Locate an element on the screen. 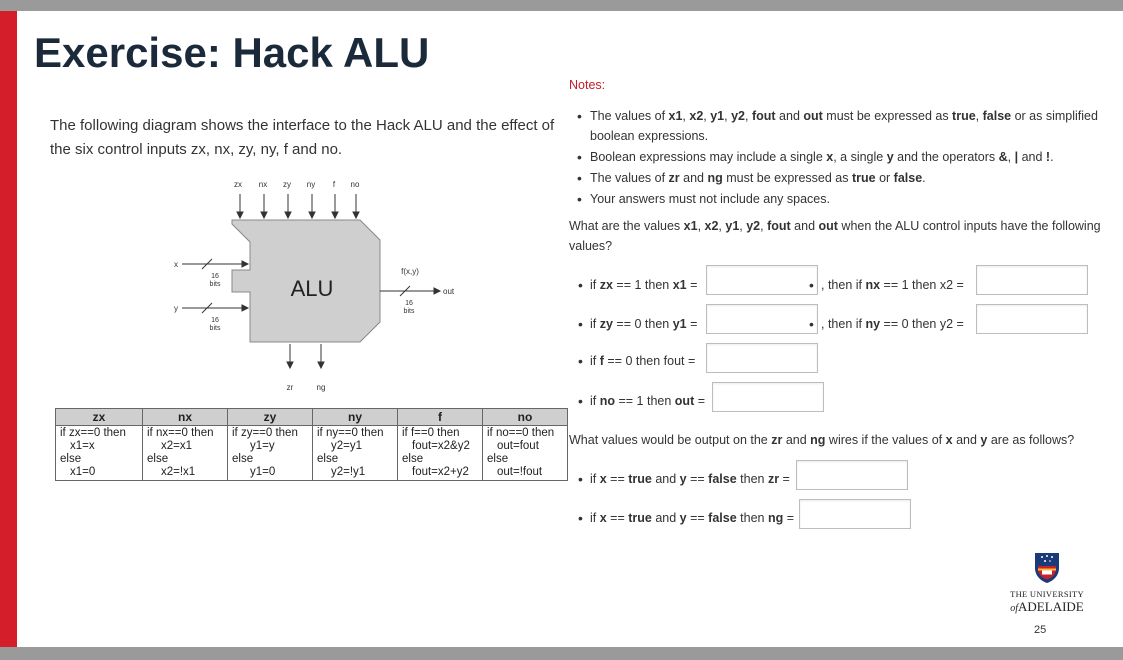 This screenshot has width=1123, height=660. x-width: 16 is located at coordinates (215, 276).